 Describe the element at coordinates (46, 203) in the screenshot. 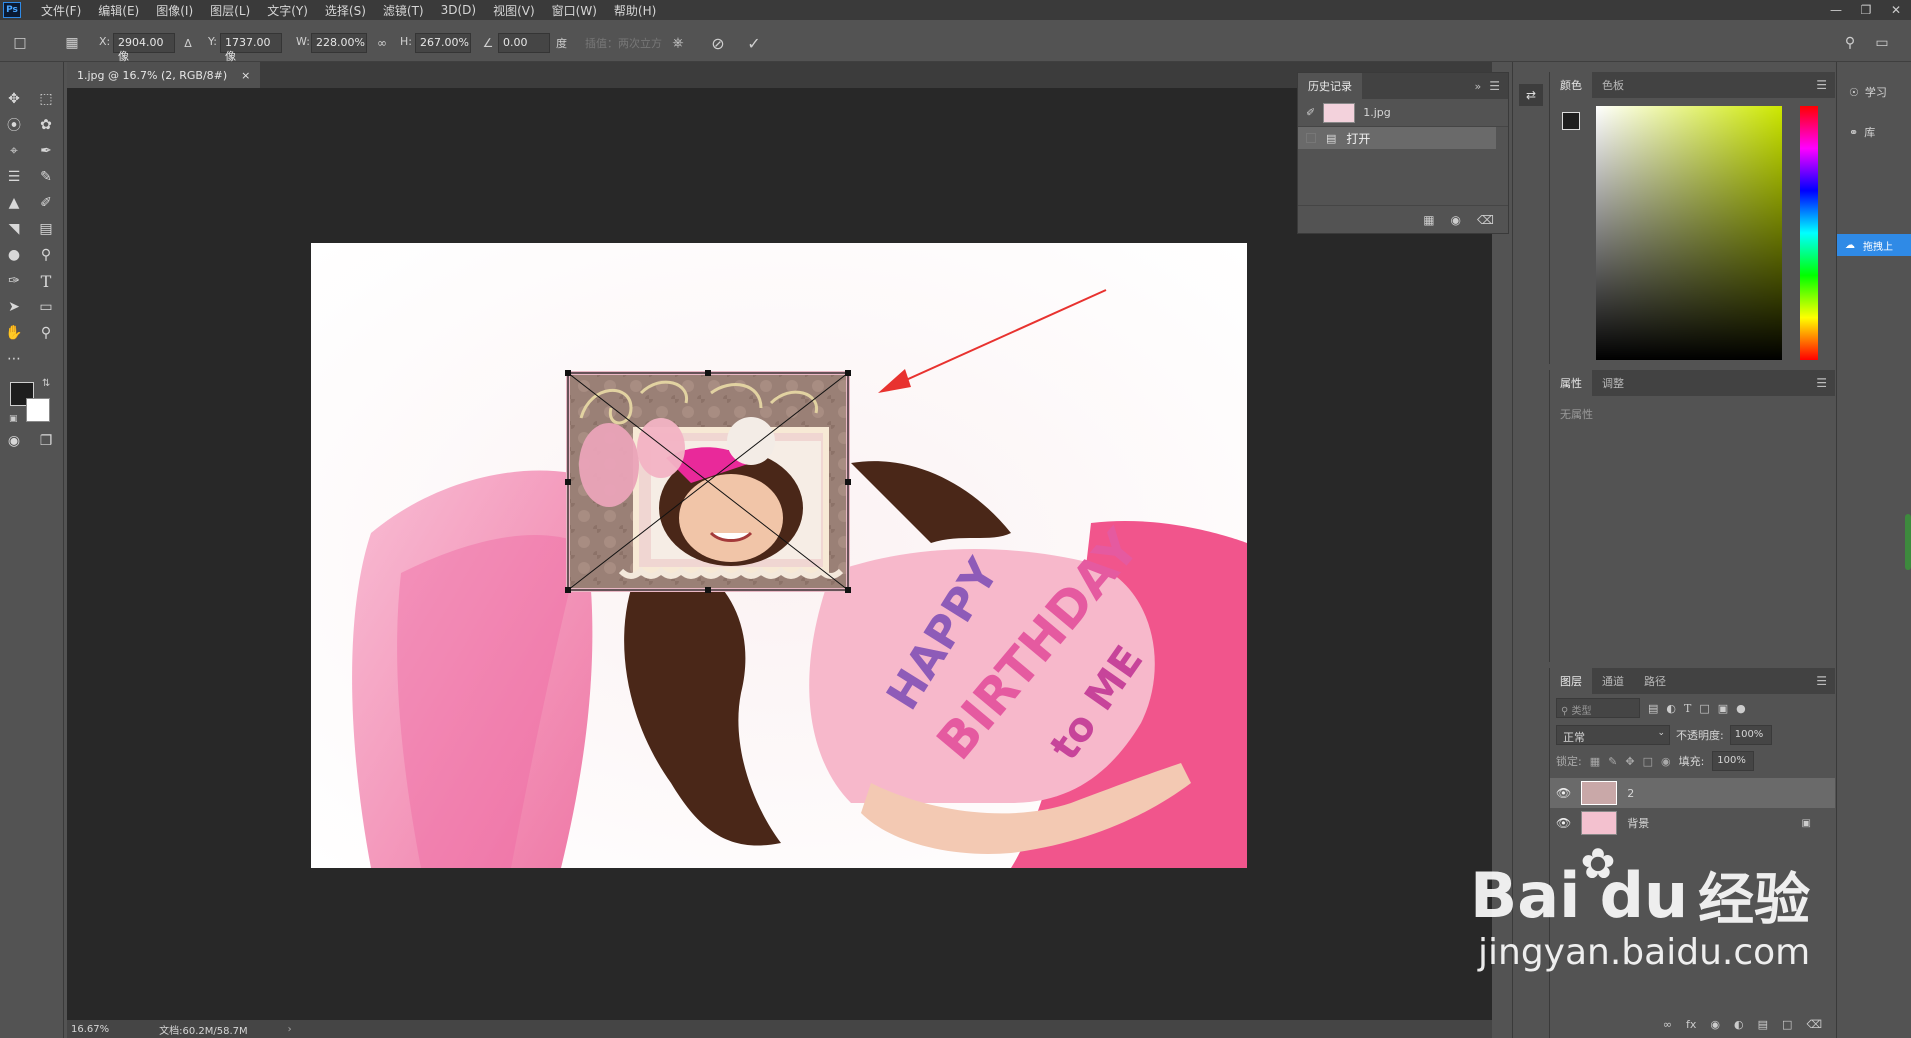

I see `history-brush-icon: ✐` at that location.